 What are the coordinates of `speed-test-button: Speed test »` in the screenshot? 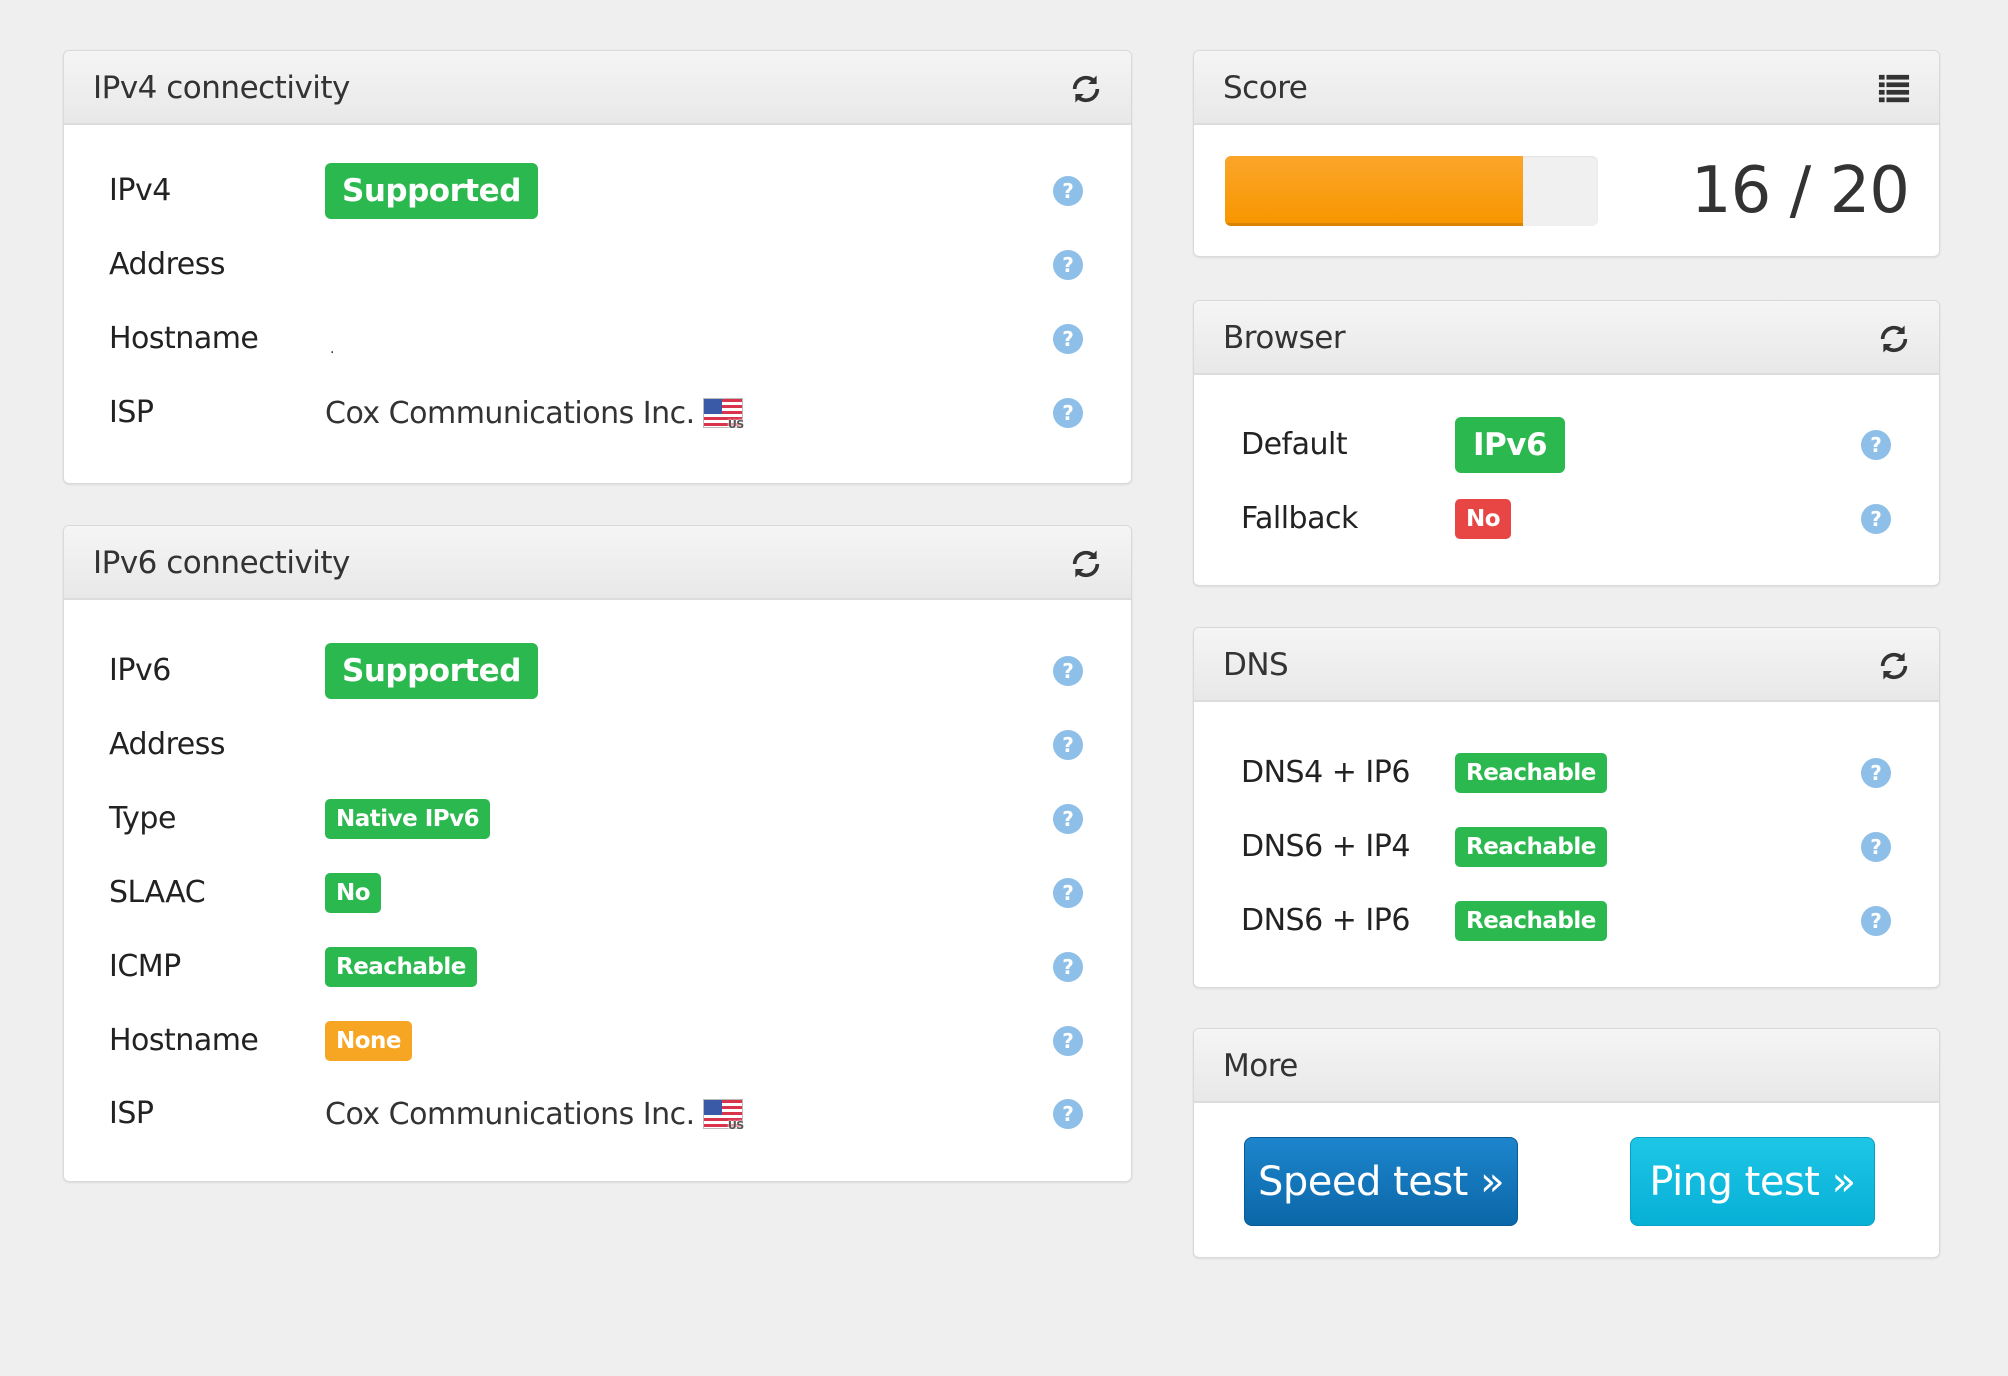 It's located at (1381, 1181).